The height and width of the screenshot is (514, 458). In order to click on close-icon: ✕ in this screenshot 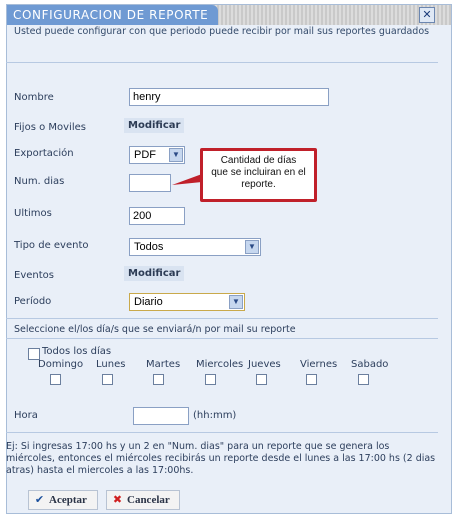, I will do `click(427, 14)`.